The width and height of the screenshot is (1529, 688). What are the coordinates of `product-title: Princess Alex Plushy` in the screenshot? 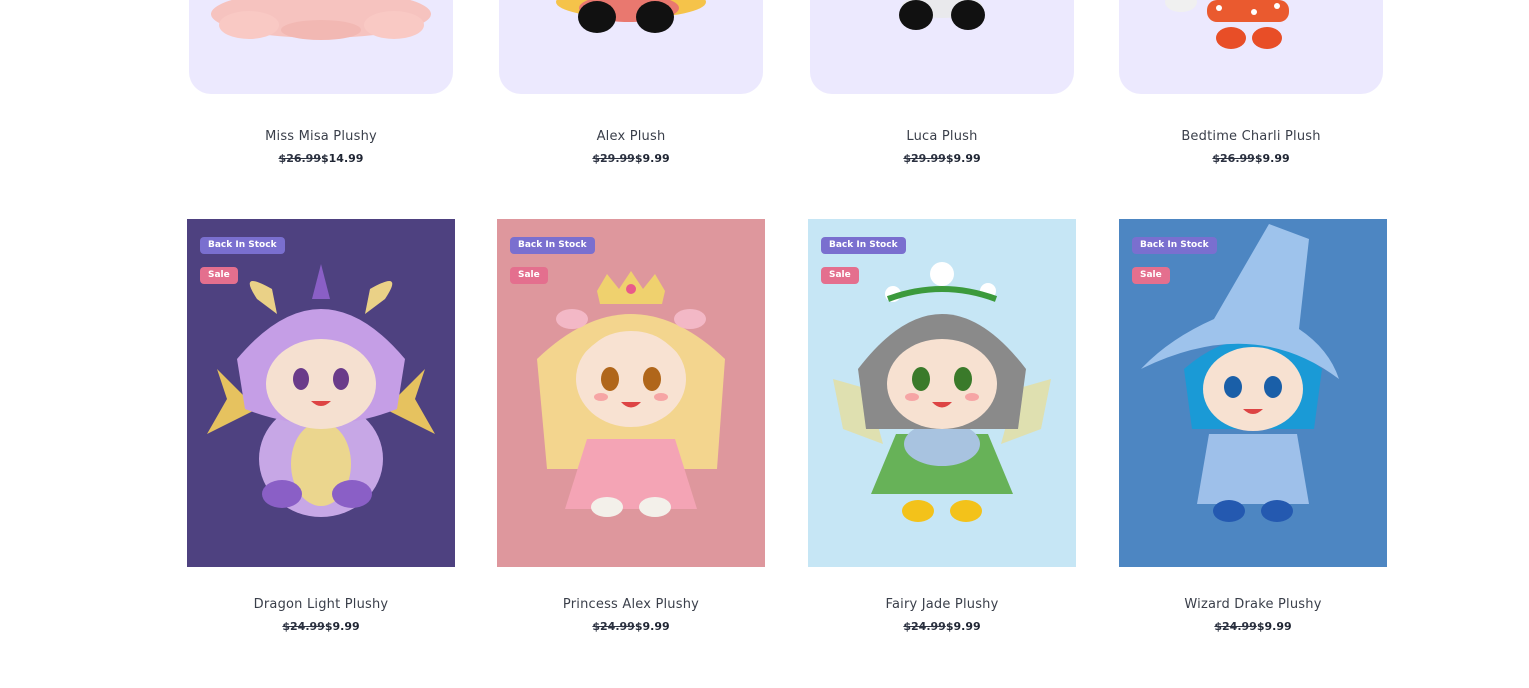 It's located at (631, 604).